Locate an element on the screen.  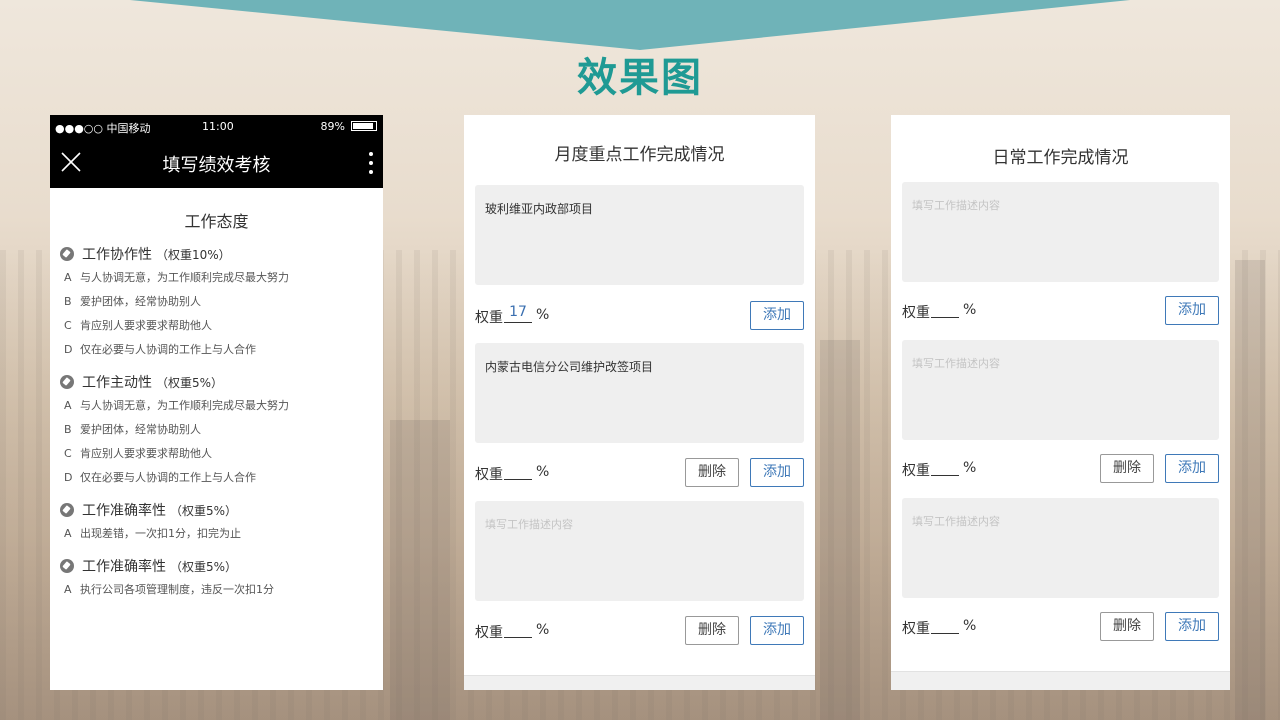
question-block: 工作准确率性 （权重5%） A 出现差错，一次扣1分，扣完为止 is located at coordinates (216, 526).